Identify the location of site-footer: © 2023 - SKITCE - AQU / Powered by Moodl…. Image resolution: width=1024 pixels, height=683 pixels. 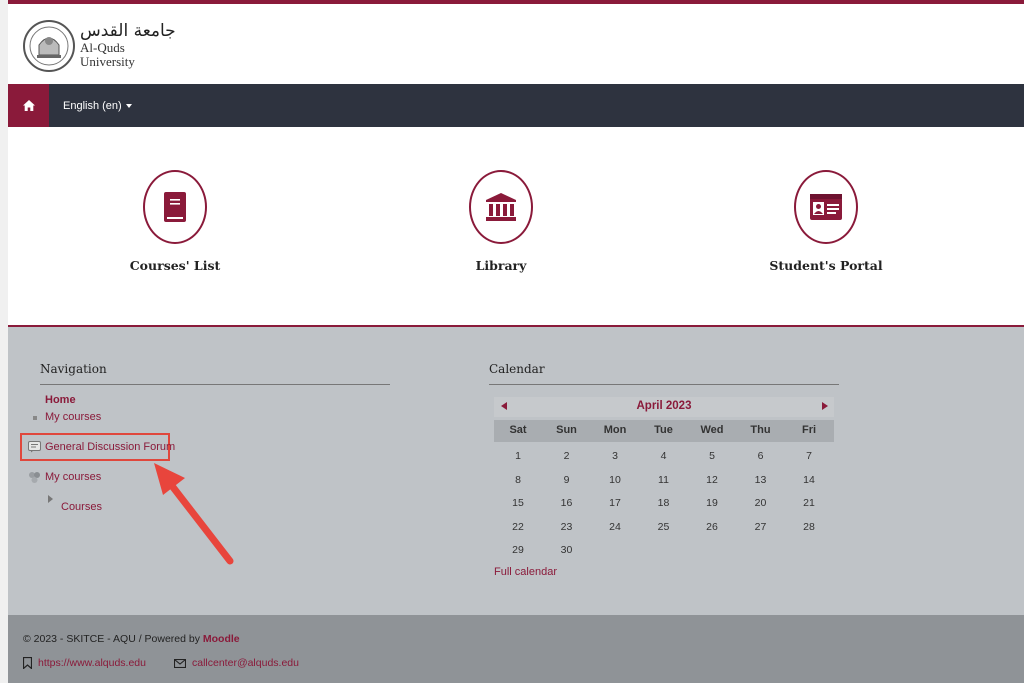
(516, 649).